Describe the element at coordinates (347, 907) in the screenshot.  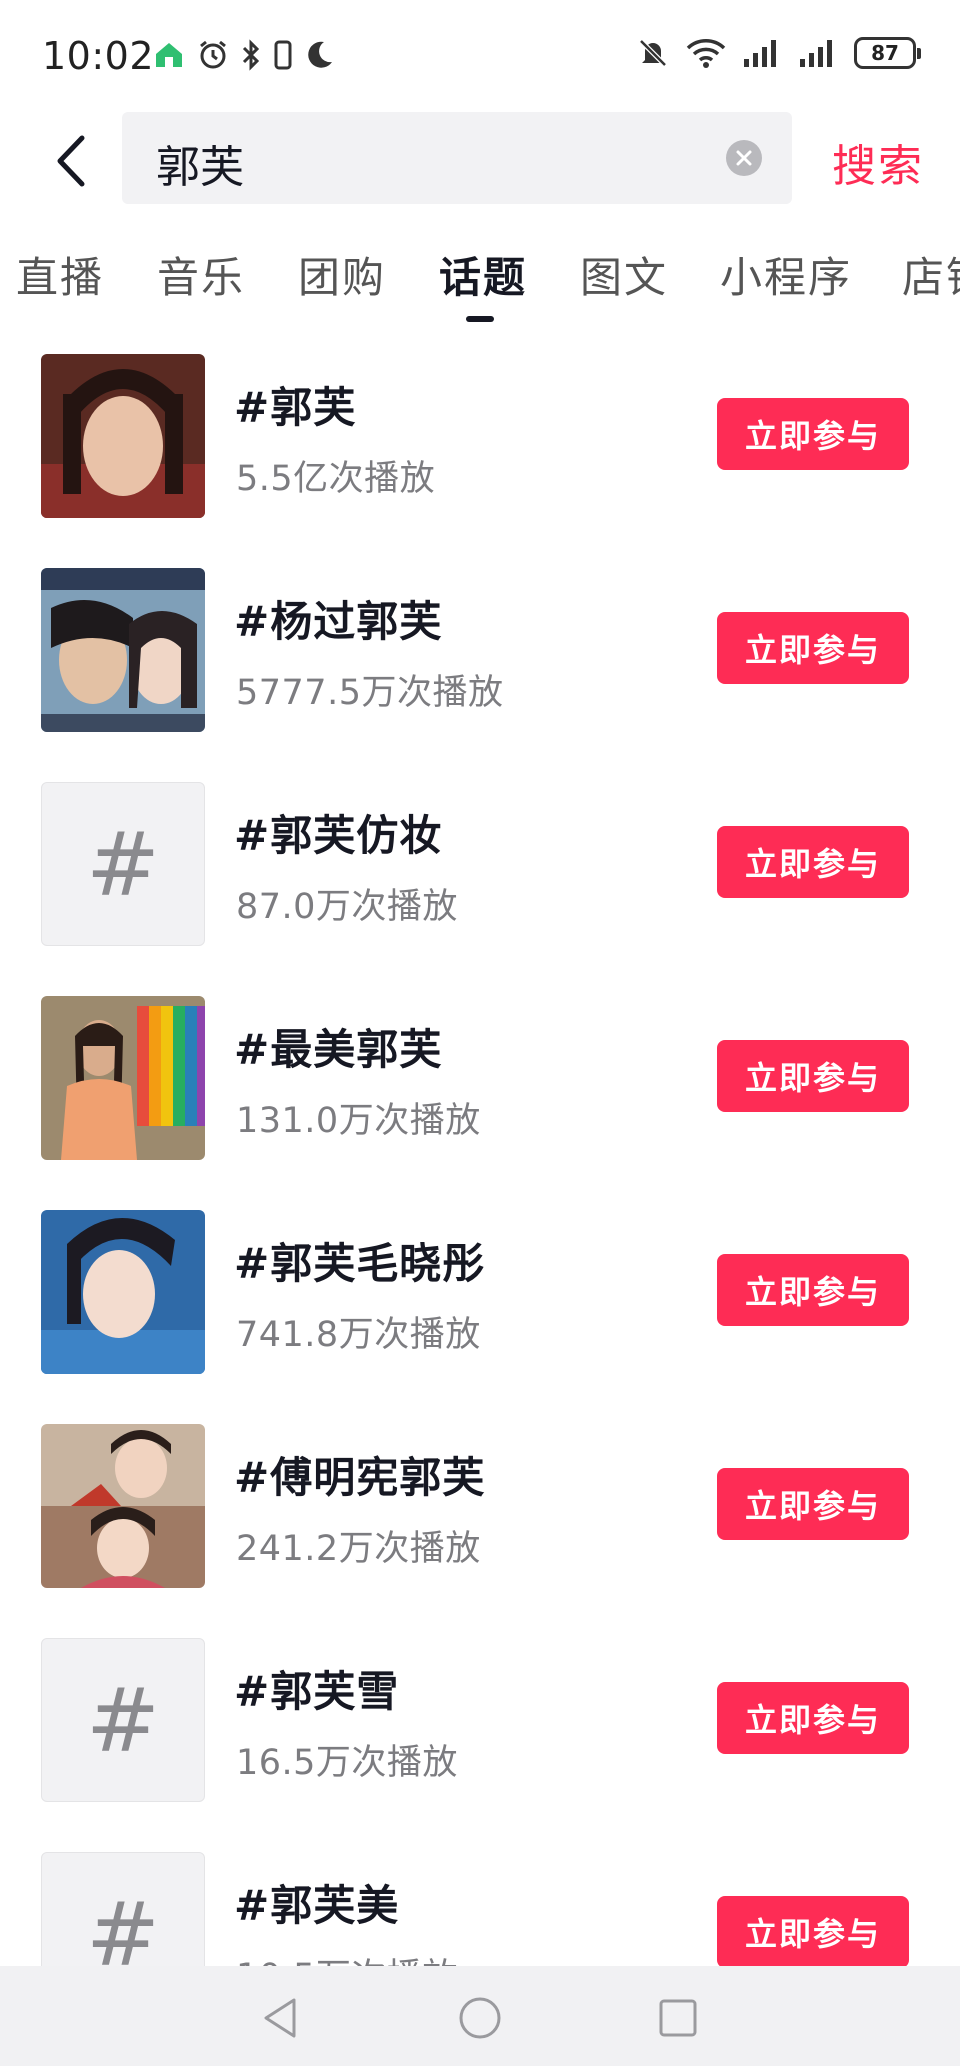
I see `topic-play-count: 87.0万次播放` at that location.